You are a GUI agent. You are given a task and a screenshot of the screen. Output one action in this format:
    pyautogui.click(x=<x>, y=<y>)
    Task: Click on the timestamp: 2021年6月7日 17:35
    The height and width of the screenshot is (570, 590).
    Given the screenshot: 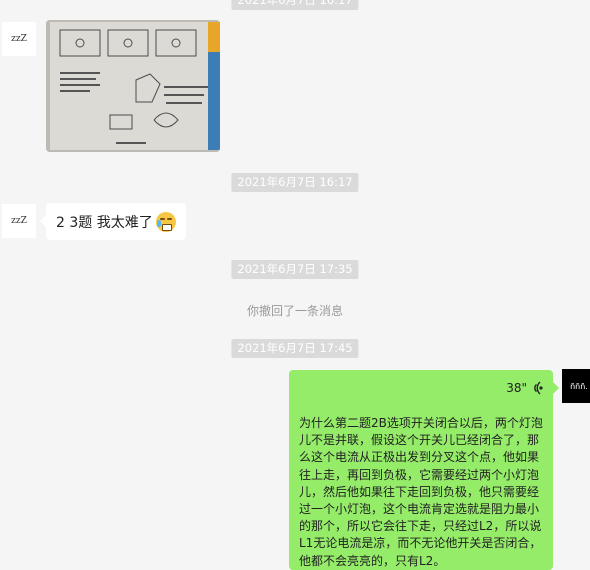 What is the action you would take?
    pyautogui.click(x=295, y=269)
    